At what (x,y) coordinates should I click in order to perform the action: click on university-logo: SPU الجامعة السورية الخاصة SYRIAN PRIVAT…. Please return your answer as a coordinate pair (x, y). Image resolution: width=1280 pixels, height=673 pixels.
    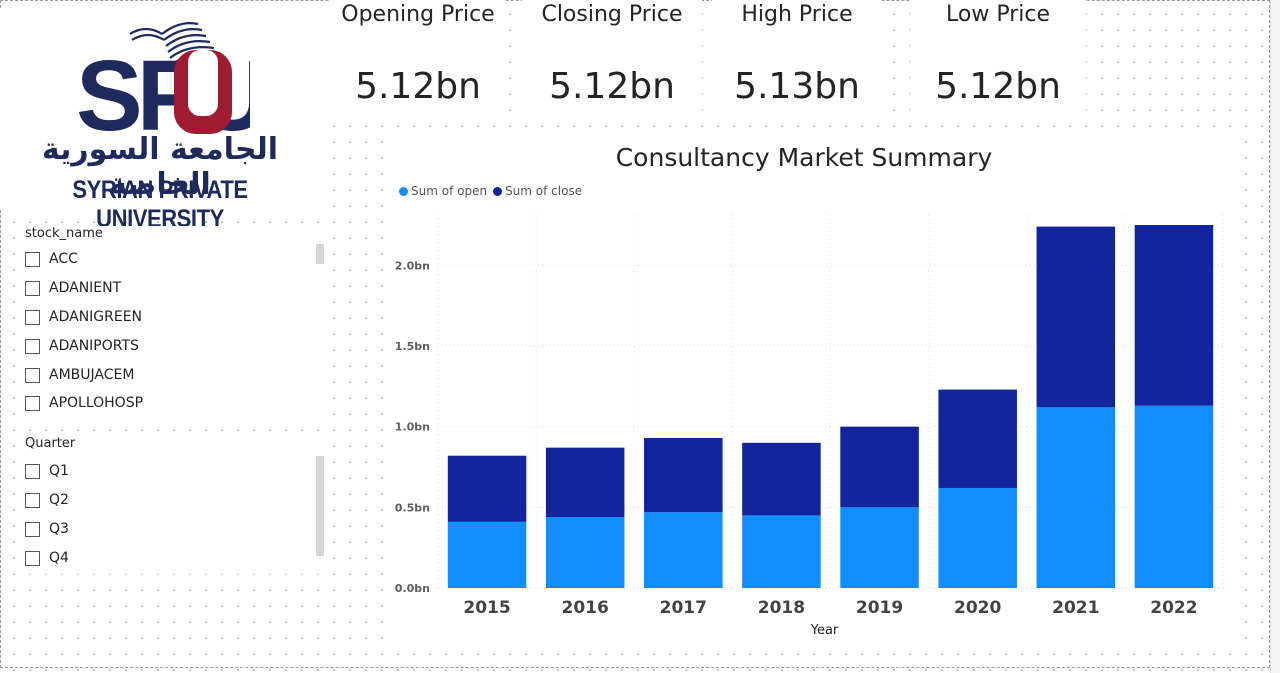
    Looking at the image, I should click on (160, 120).